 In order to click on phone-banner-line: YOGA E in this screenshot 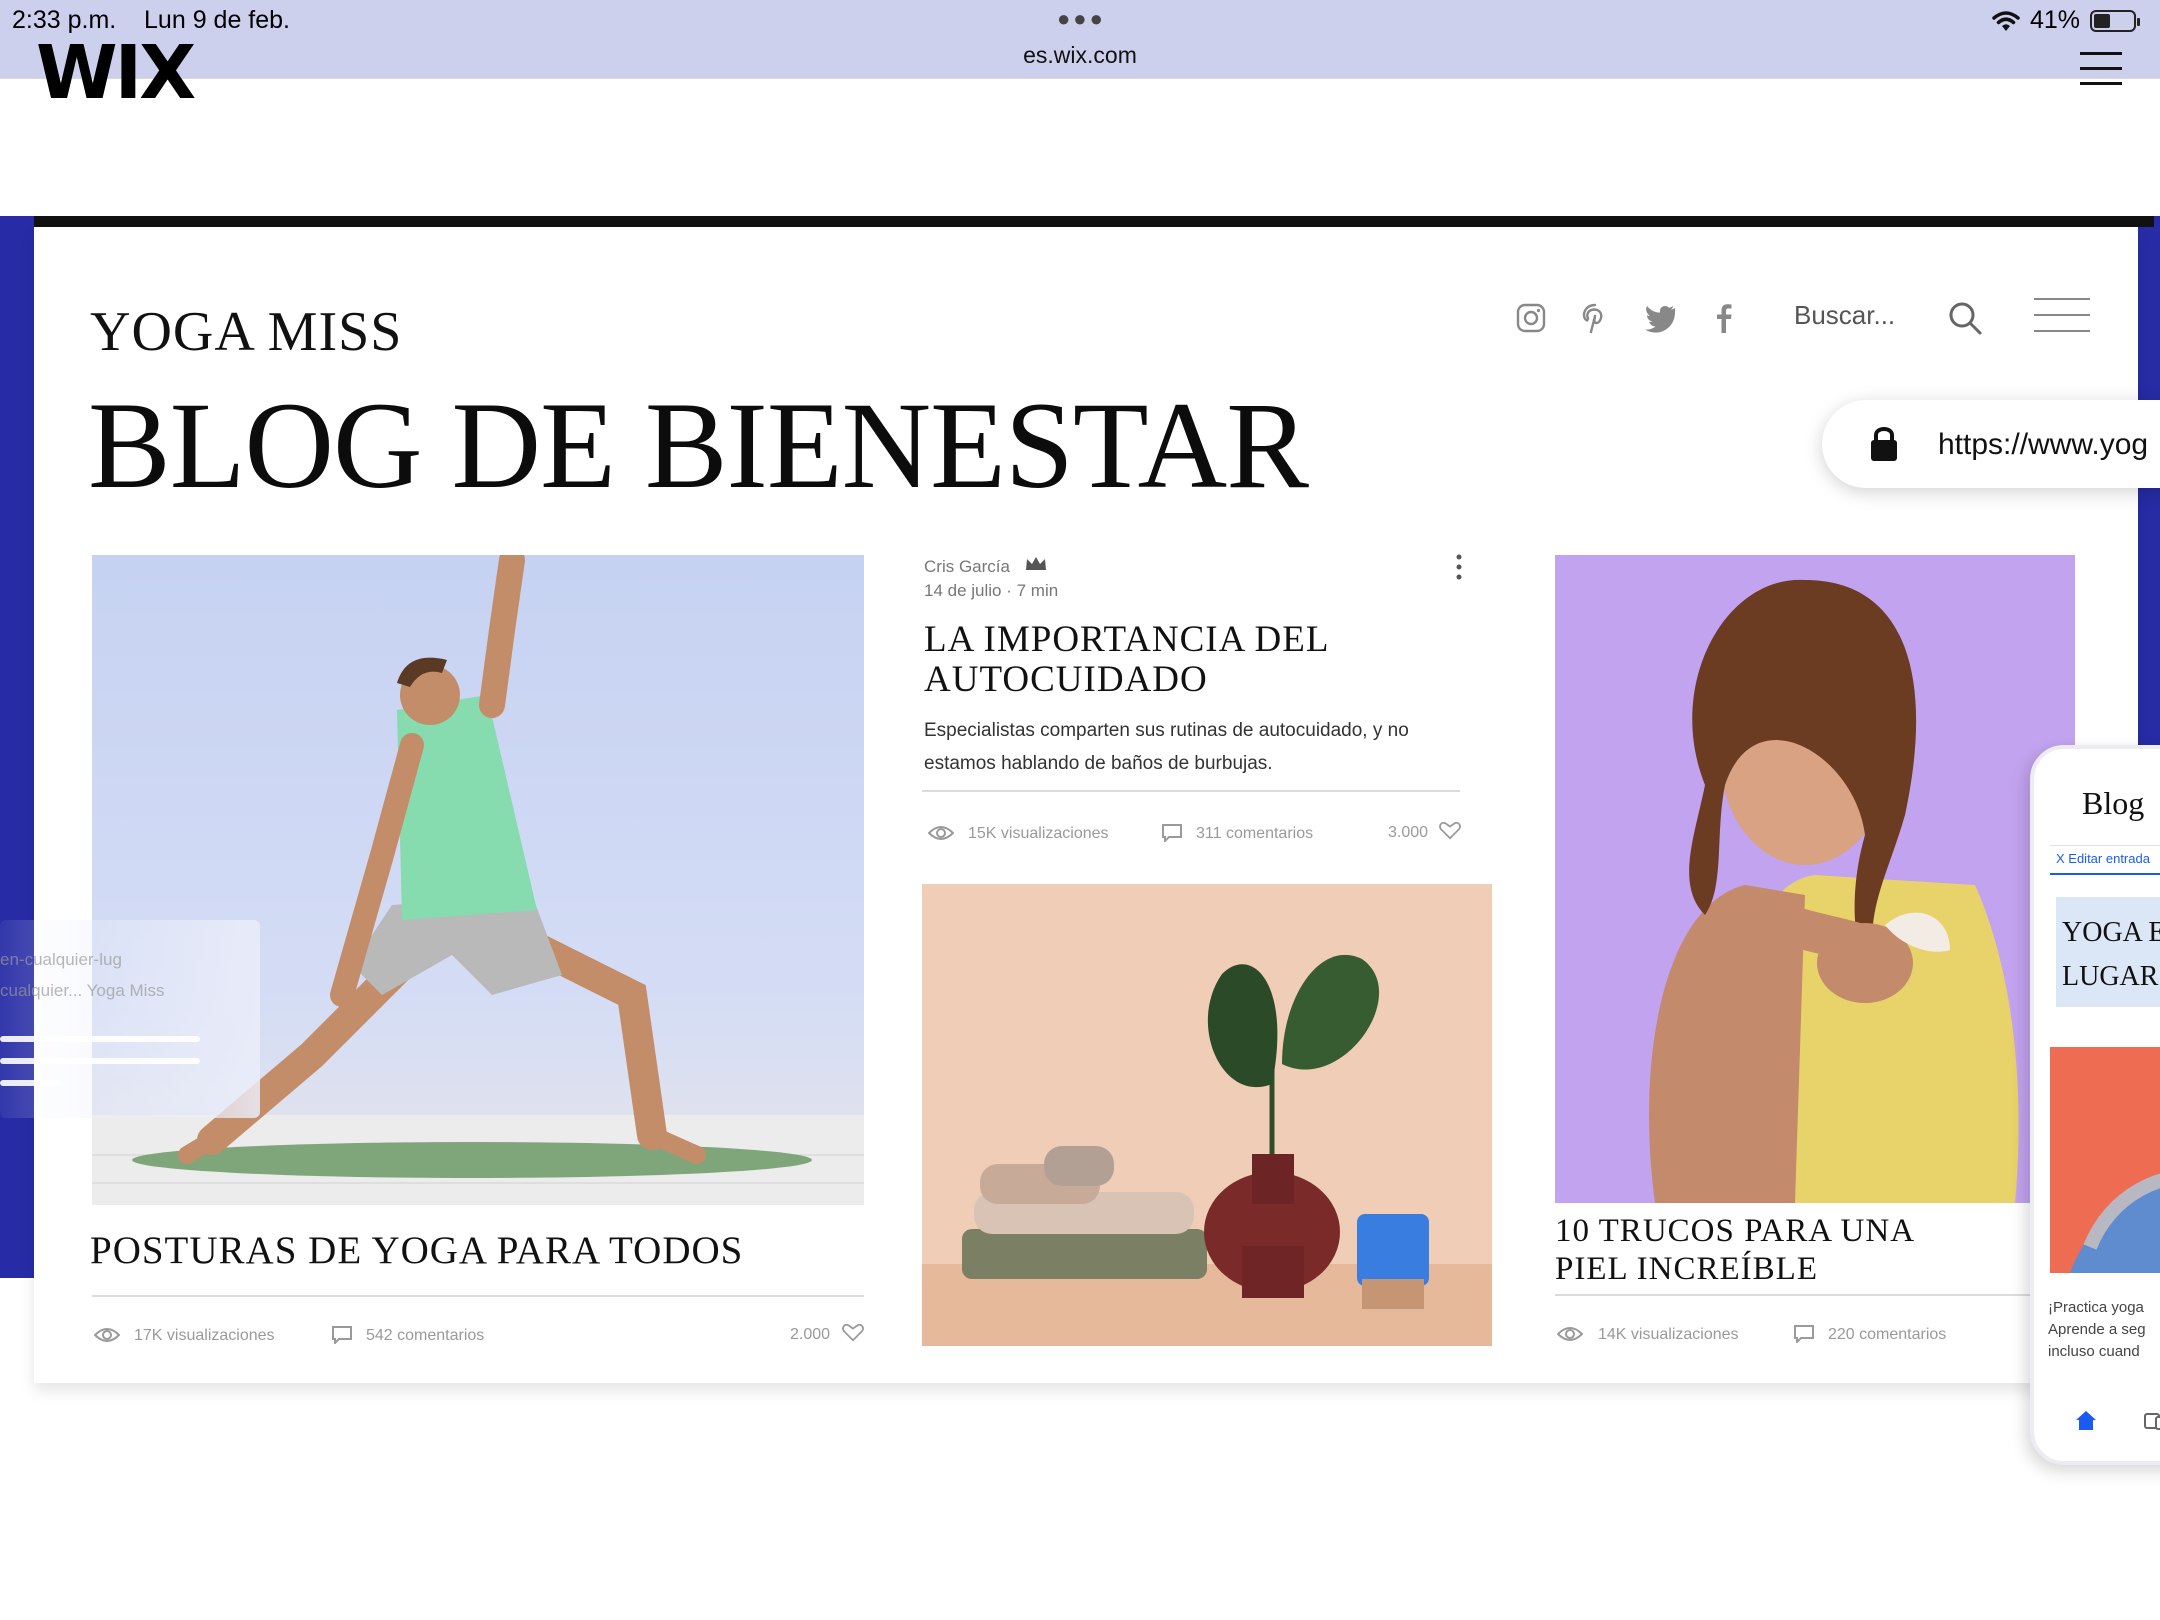, I will do `click(2111, 932)`.